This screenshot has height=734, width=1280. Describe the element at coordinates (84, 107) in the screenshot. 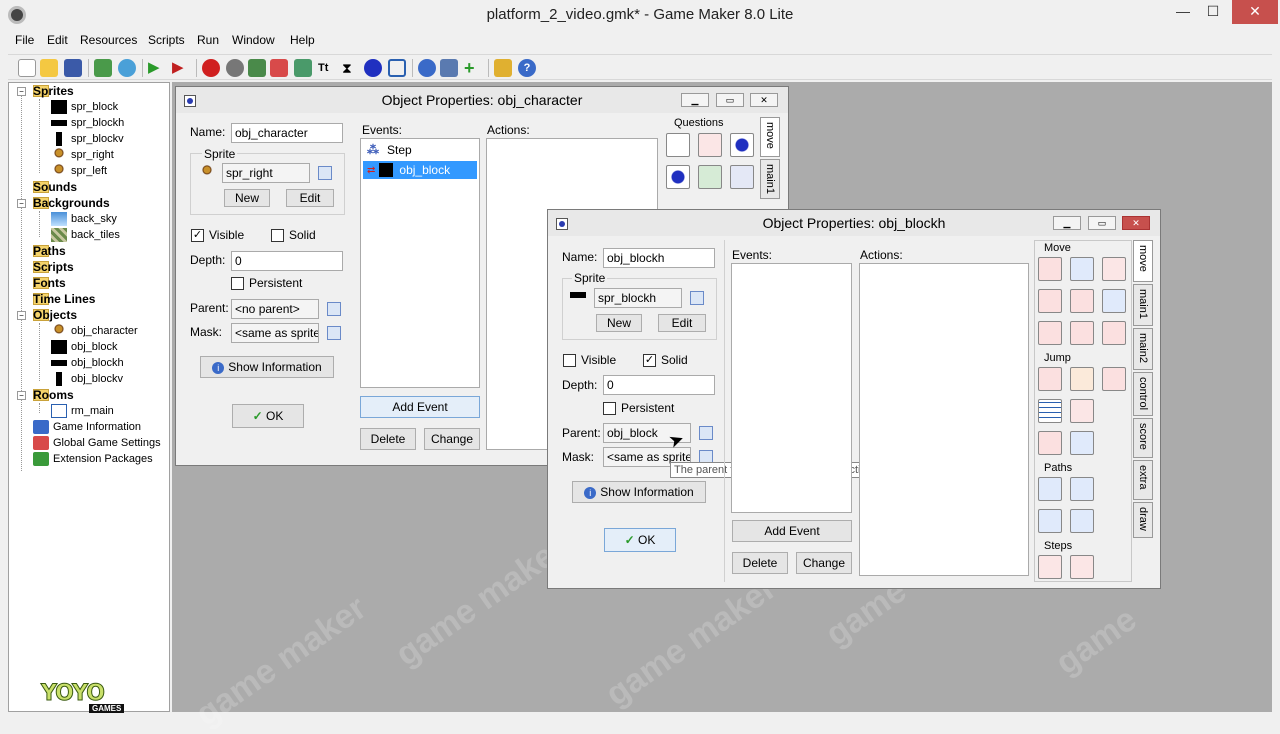

I see `tree-item-spr-block: spr_block` at that location.